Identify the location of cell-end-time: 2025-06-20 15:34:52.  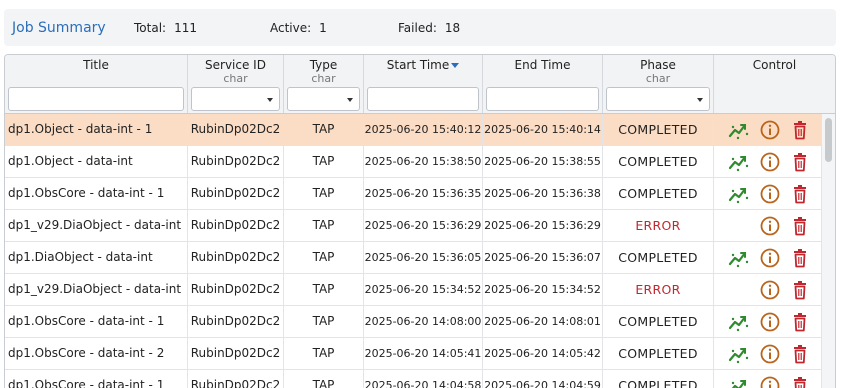
(543, 289).